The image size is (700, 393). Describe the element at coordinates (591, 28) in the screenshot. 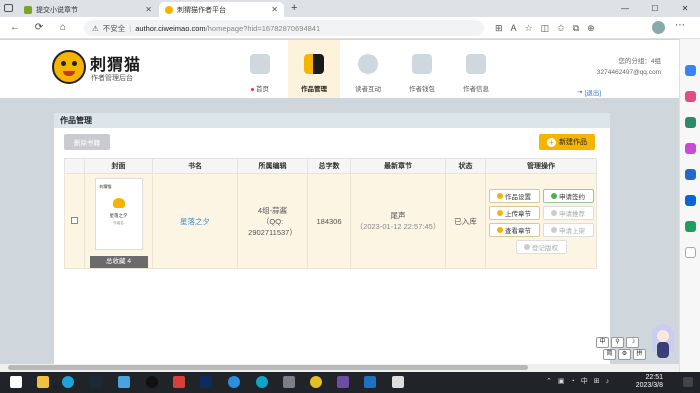

I see `extensions-icon: ⊕` at that location.